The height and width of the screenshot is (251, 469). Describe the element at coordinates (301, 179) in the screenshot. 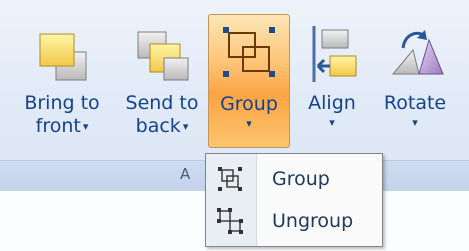

I see `menu-item-group-label: Group` at that location.